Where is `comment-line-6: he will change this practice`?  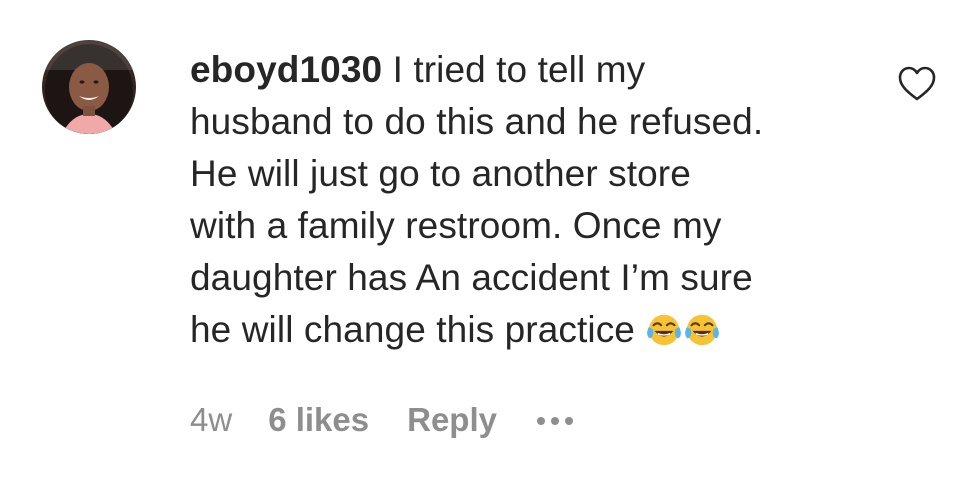 comment-line-6: he will change this practice is located at coordinates (530, 330).